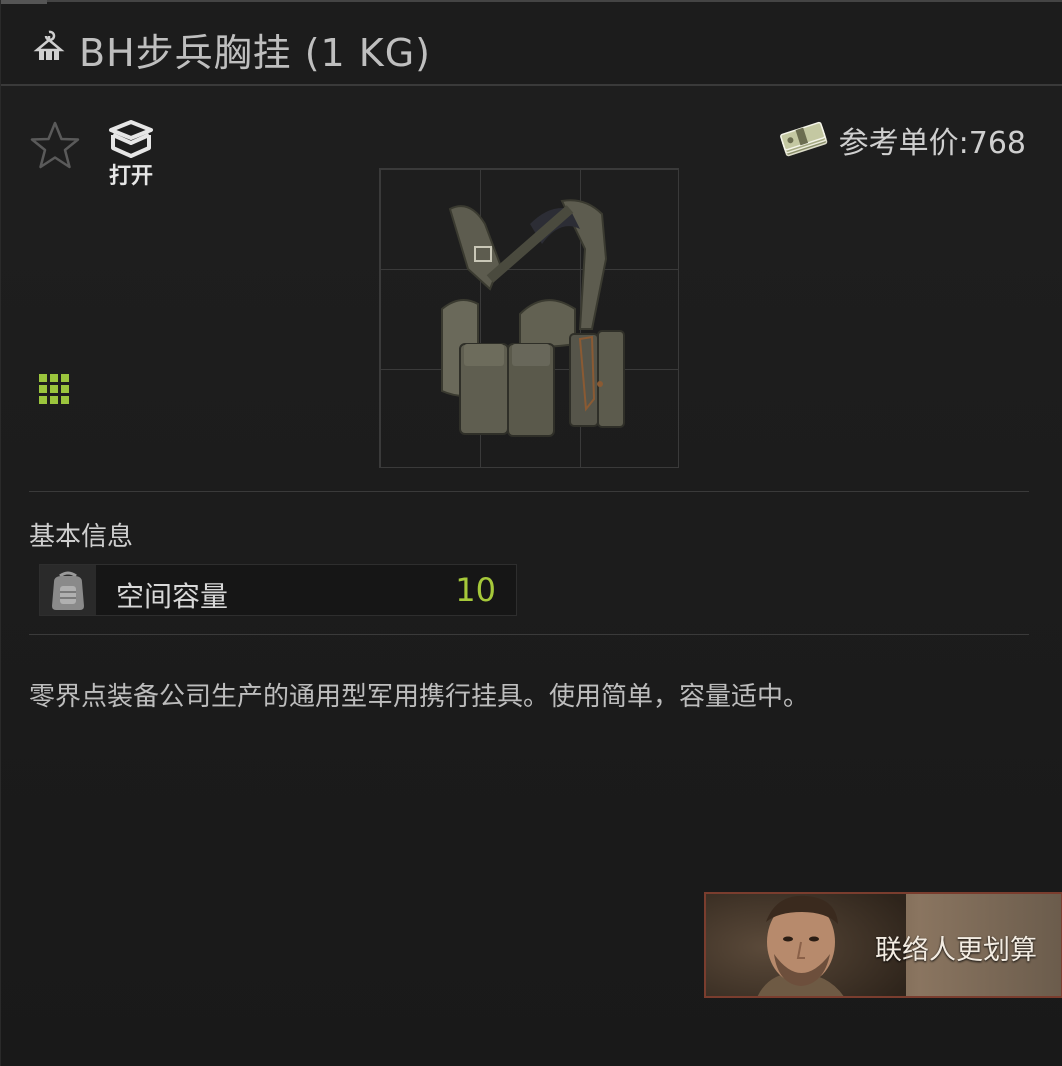 Image resolution: width=1062 pixels, height=1066 pixels. I want to click on divider-bottom, so click(529, 634).